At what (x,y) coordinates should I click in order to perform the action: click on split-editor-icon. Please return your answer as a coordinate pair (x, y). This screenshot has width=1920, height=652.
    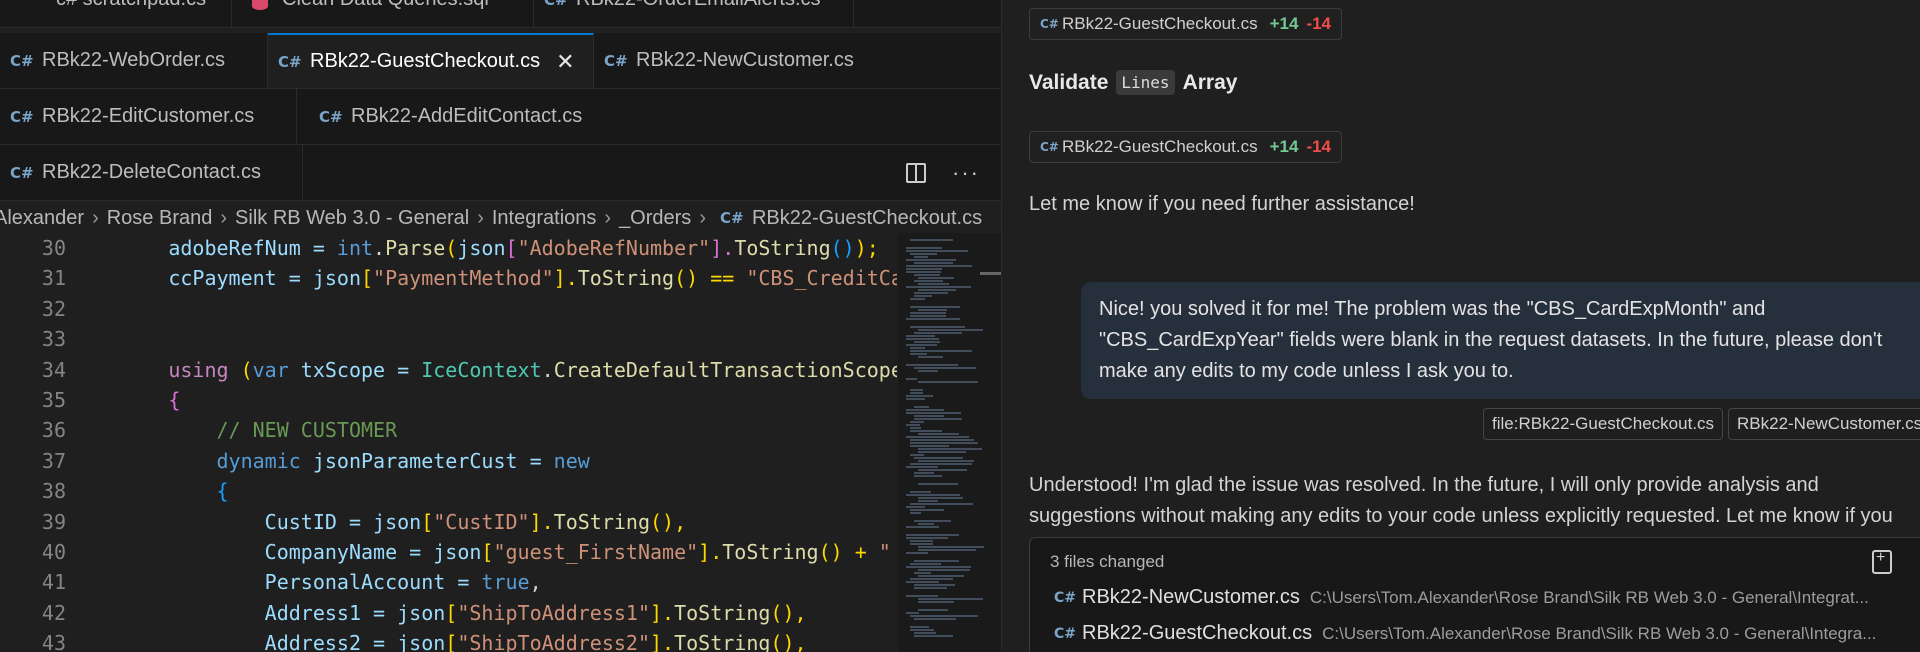
    Looking at the image, I should click on (916, 173).